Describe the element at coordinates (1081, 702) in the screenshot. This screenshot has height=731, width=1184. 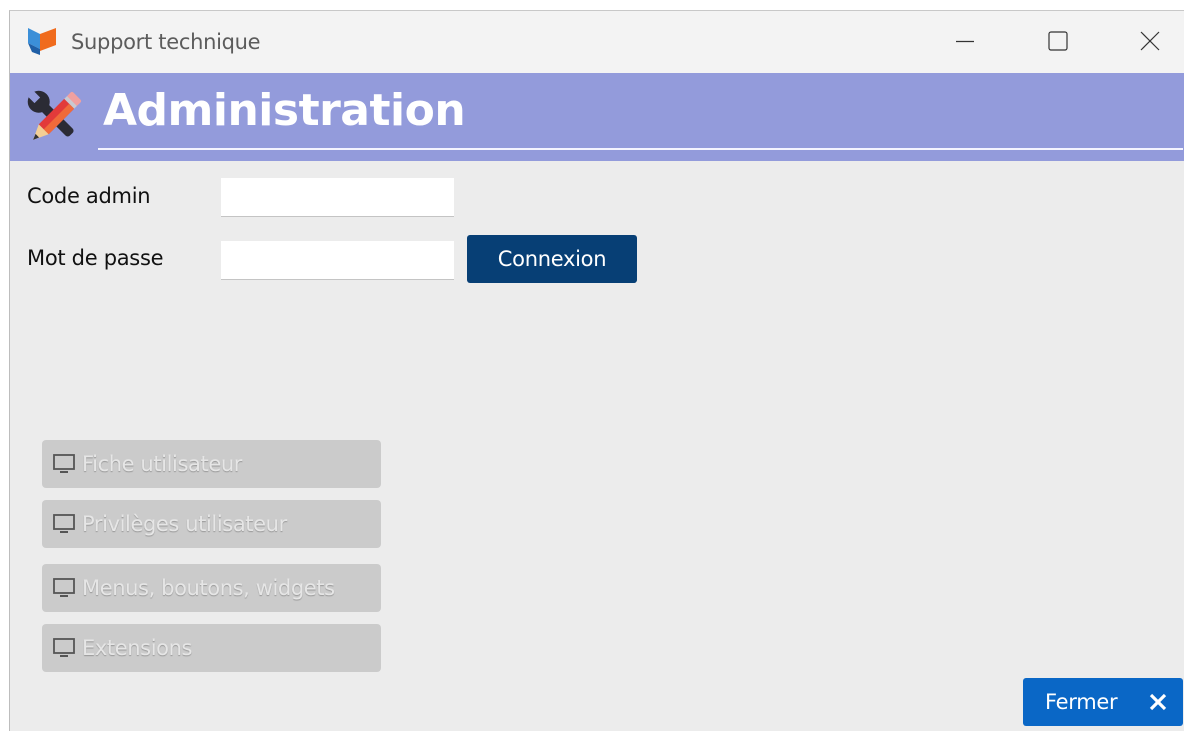
I see `fermer-button-label: Fermer` at that location.